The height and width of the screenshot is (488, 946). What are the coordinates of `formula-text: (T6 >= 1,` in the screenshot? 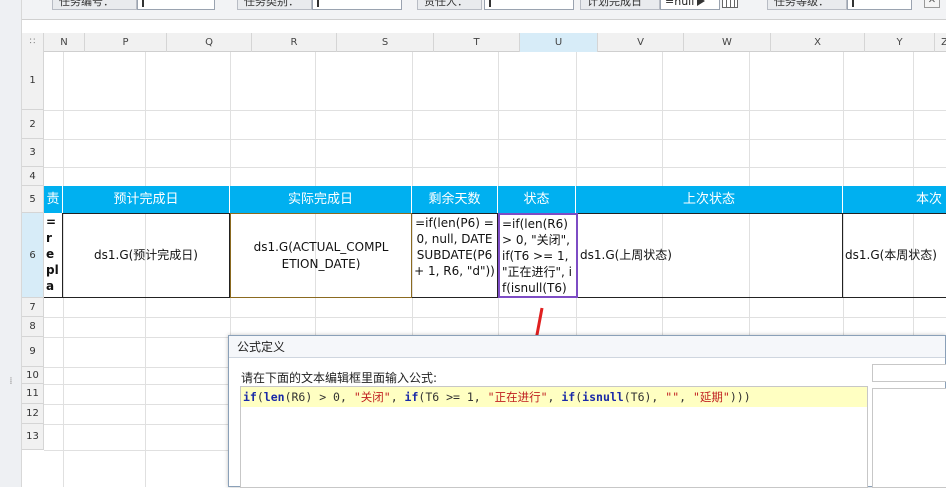 It's located at (453, 397).